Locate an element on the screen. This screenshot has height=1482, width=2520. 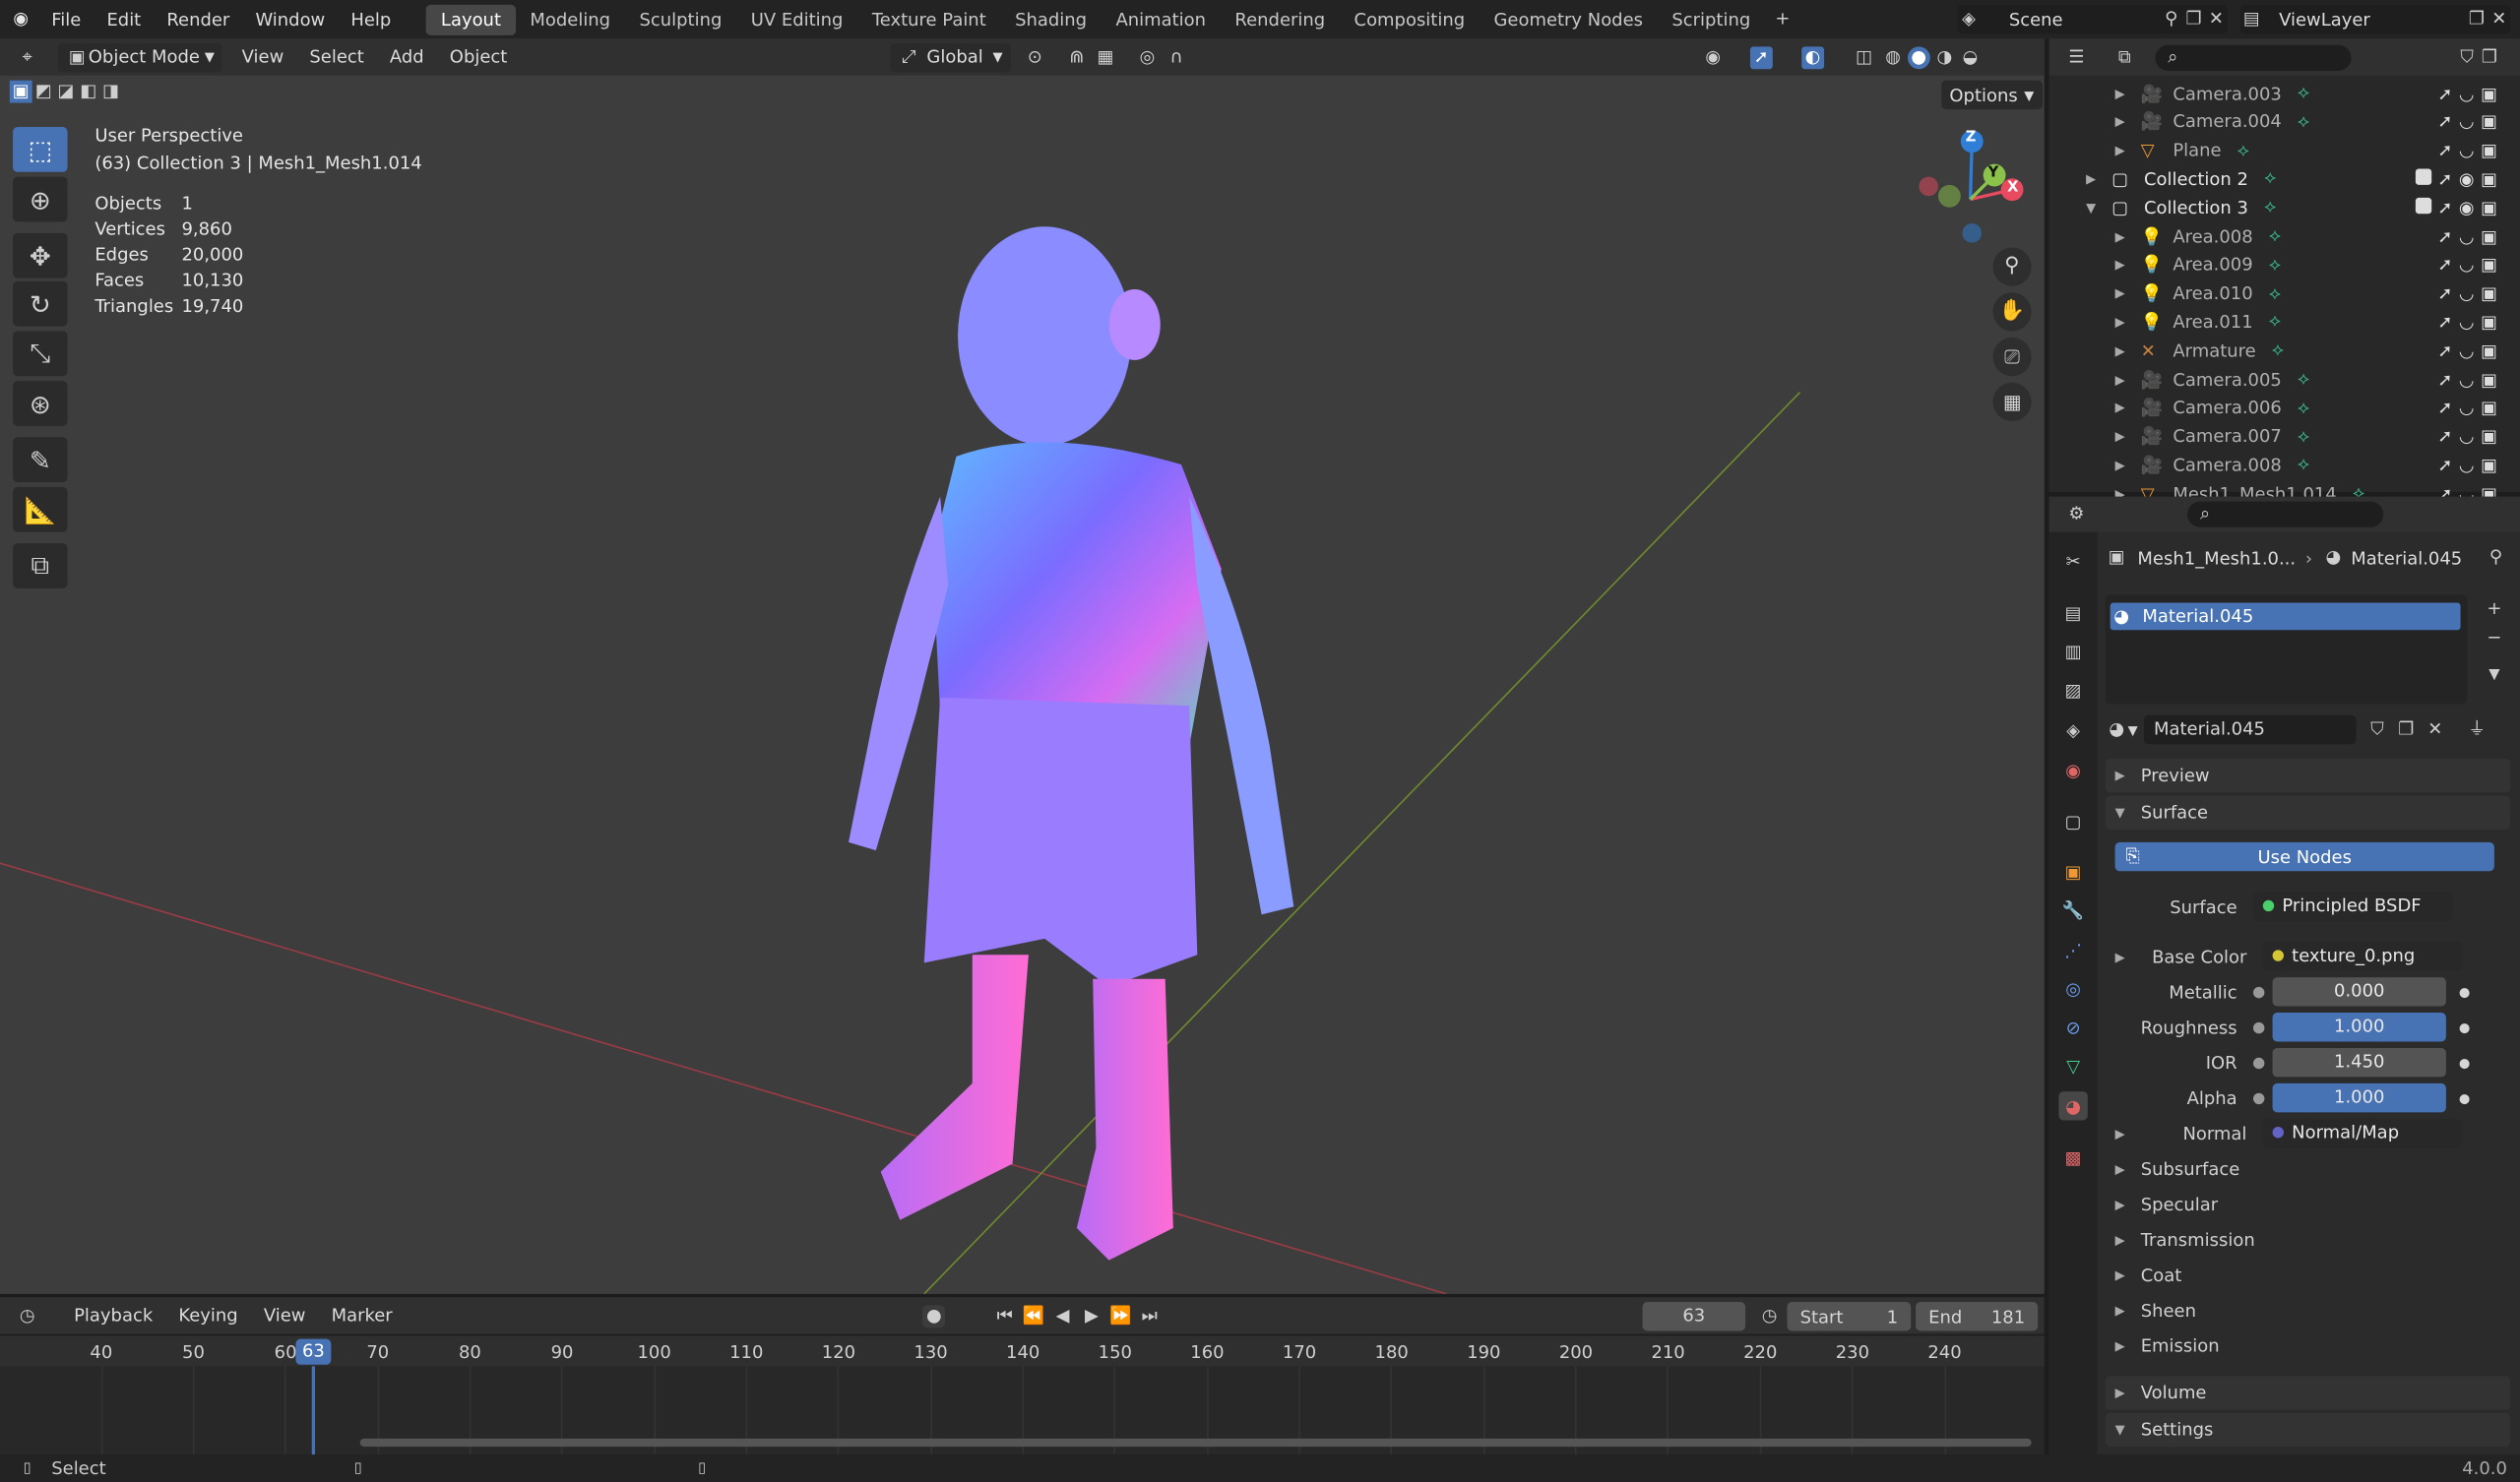
outliner-row: ▶ ▢ Collection 2 ⟡ ➚ ◉ ▣ is located at coordinates (2278, 178).